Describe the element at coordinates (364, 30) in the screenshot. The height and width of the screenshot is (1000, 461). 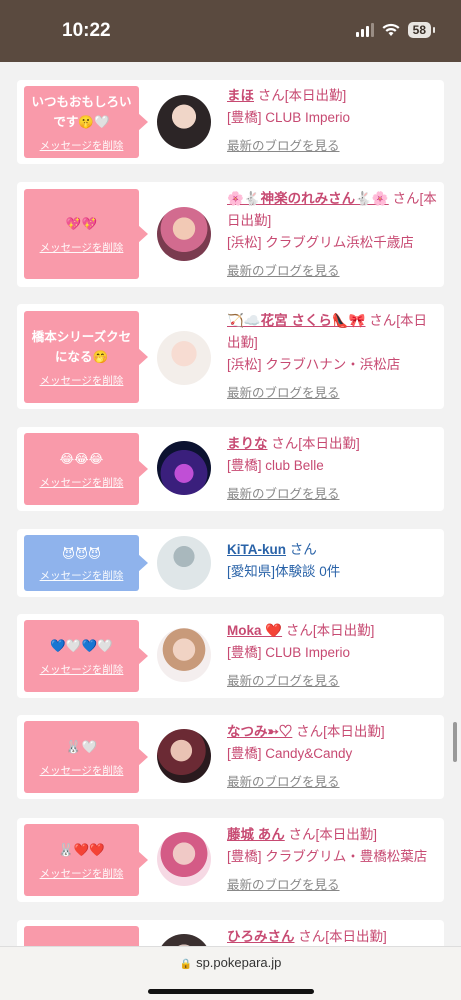
I see `signal-icon` at that location.